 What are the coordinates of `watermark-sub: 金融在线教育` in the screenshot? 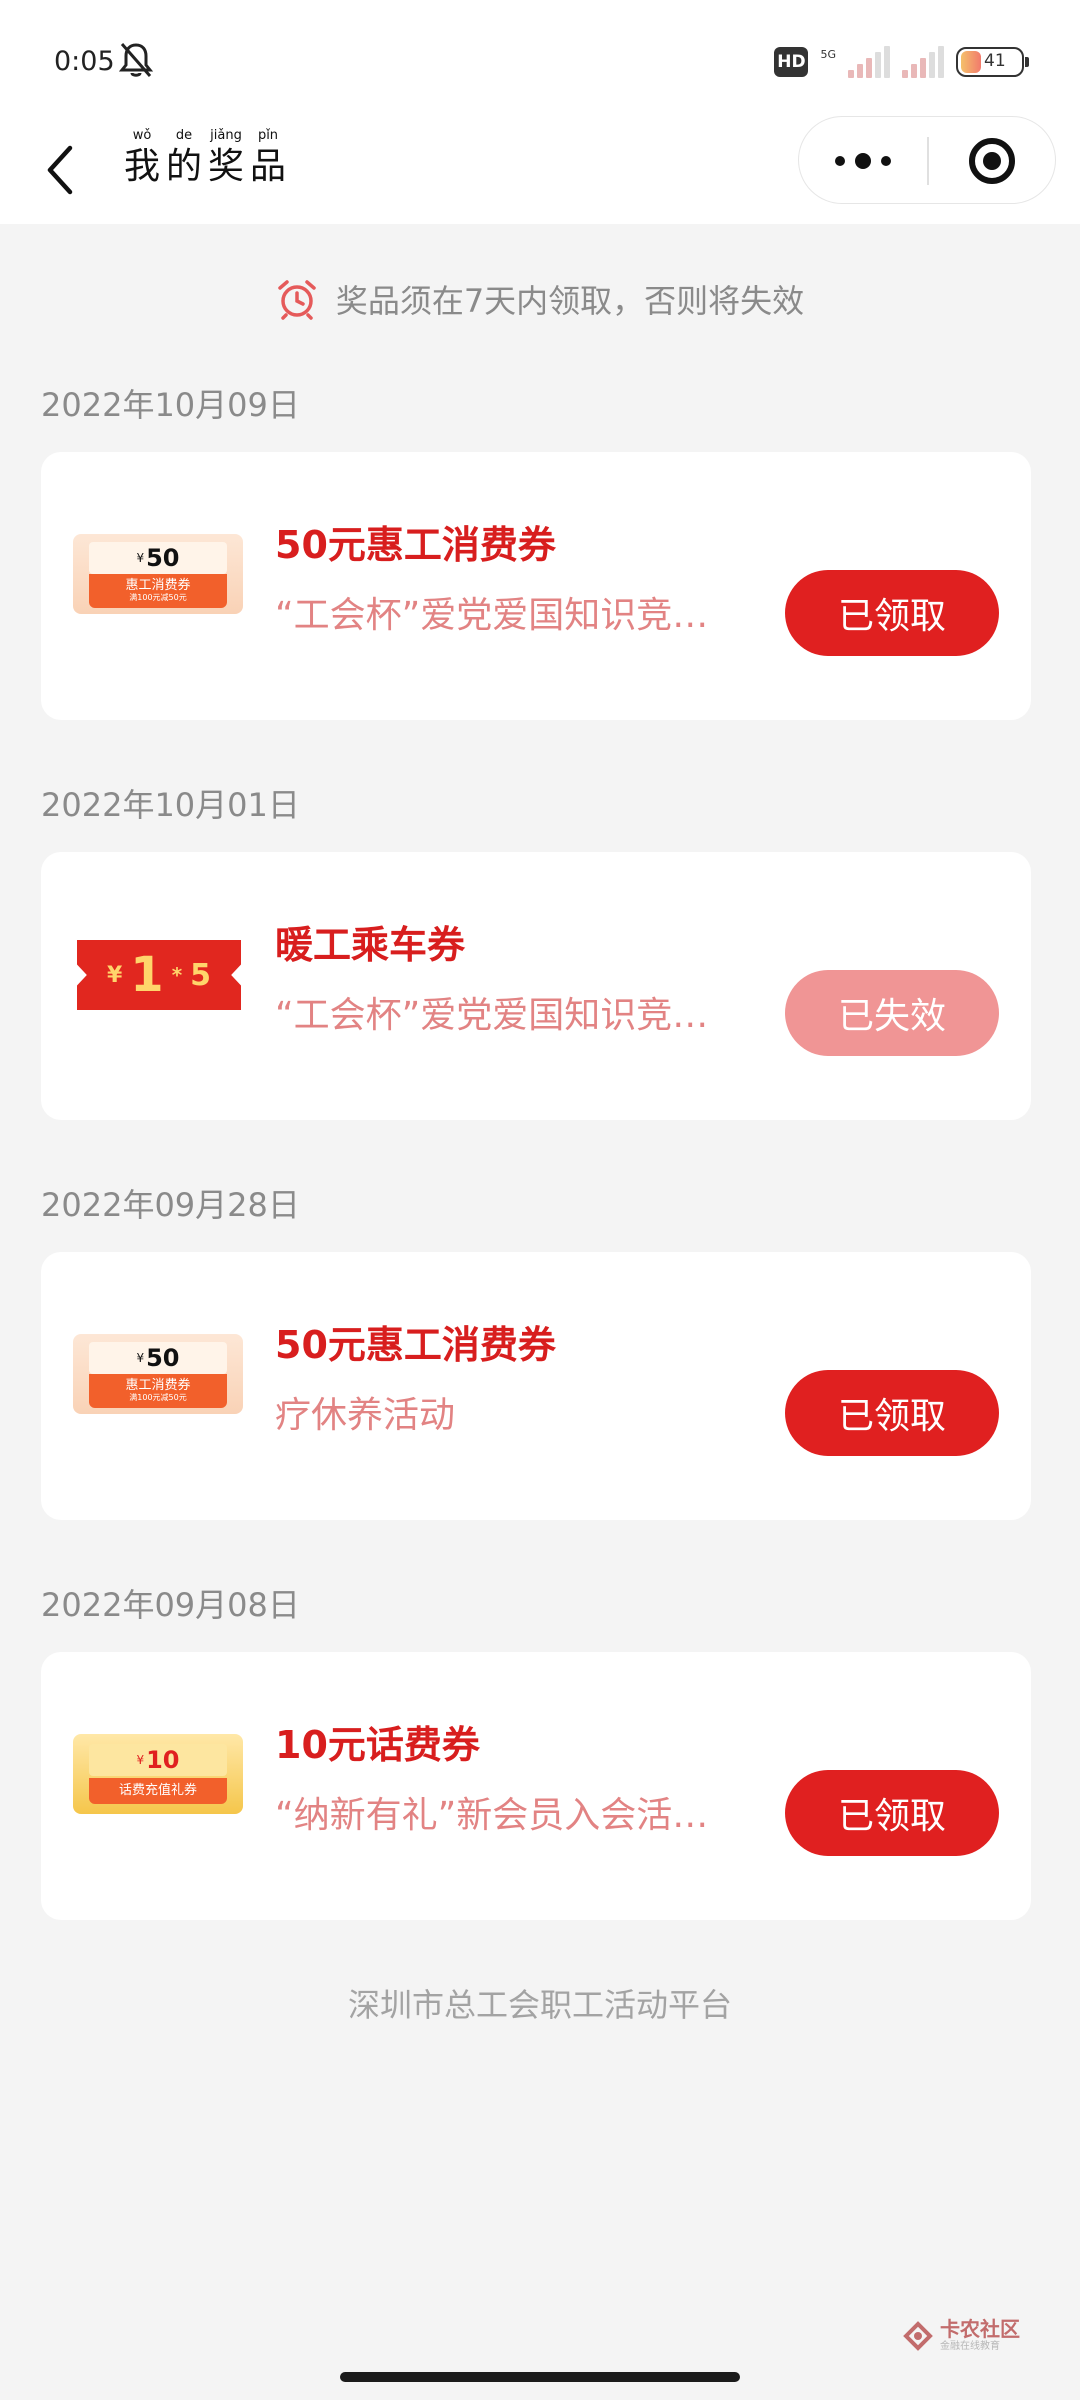 It's located at (970, 2346).